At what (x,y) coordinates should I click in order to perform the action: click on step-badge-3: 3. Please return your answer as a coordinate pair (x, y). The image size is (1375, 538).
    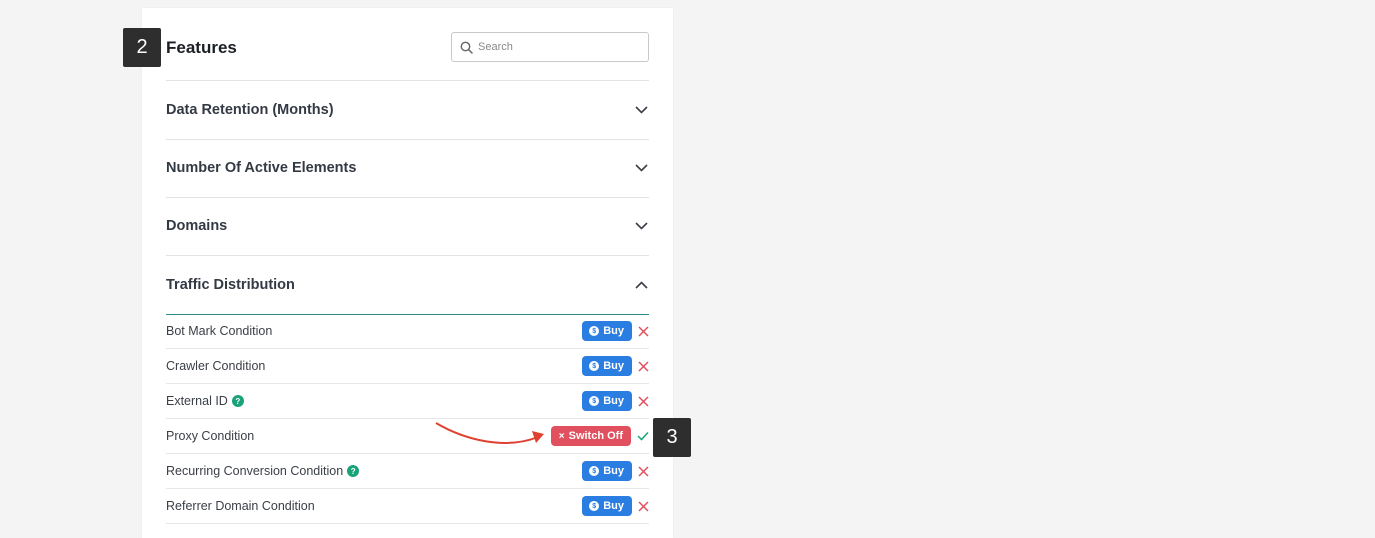
    Looking at the image, I should click on (672, 437).